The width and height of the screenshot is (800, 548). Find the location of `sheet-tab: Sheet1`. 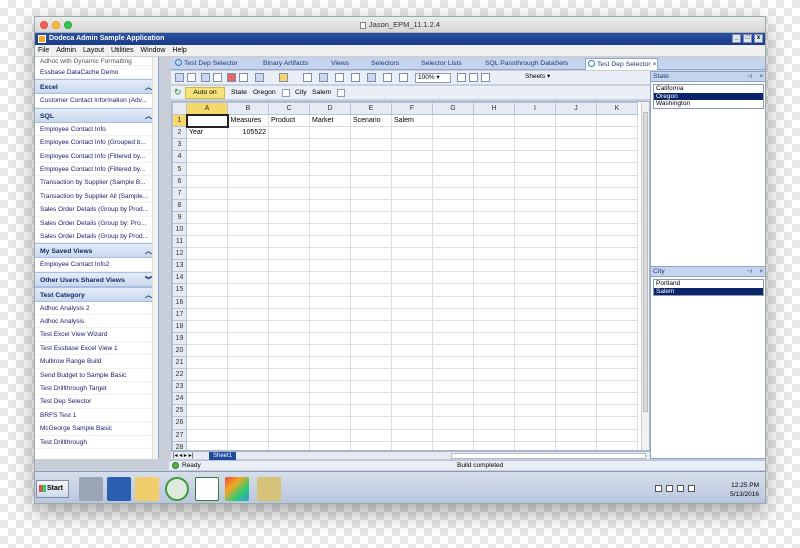

sheet-tab: Sheet1 is located at coordinates (223, 456).